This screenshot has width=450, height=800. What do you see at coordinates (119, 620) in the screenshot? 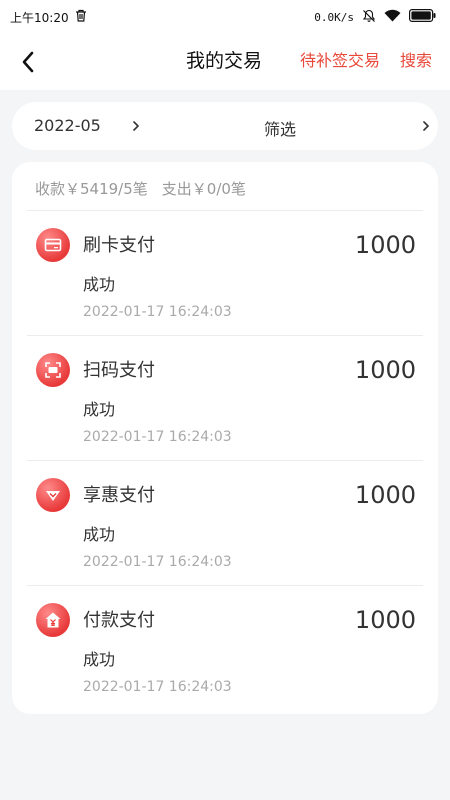
I see `transaction-type: 付款支付` at bounding box center [119, 620].